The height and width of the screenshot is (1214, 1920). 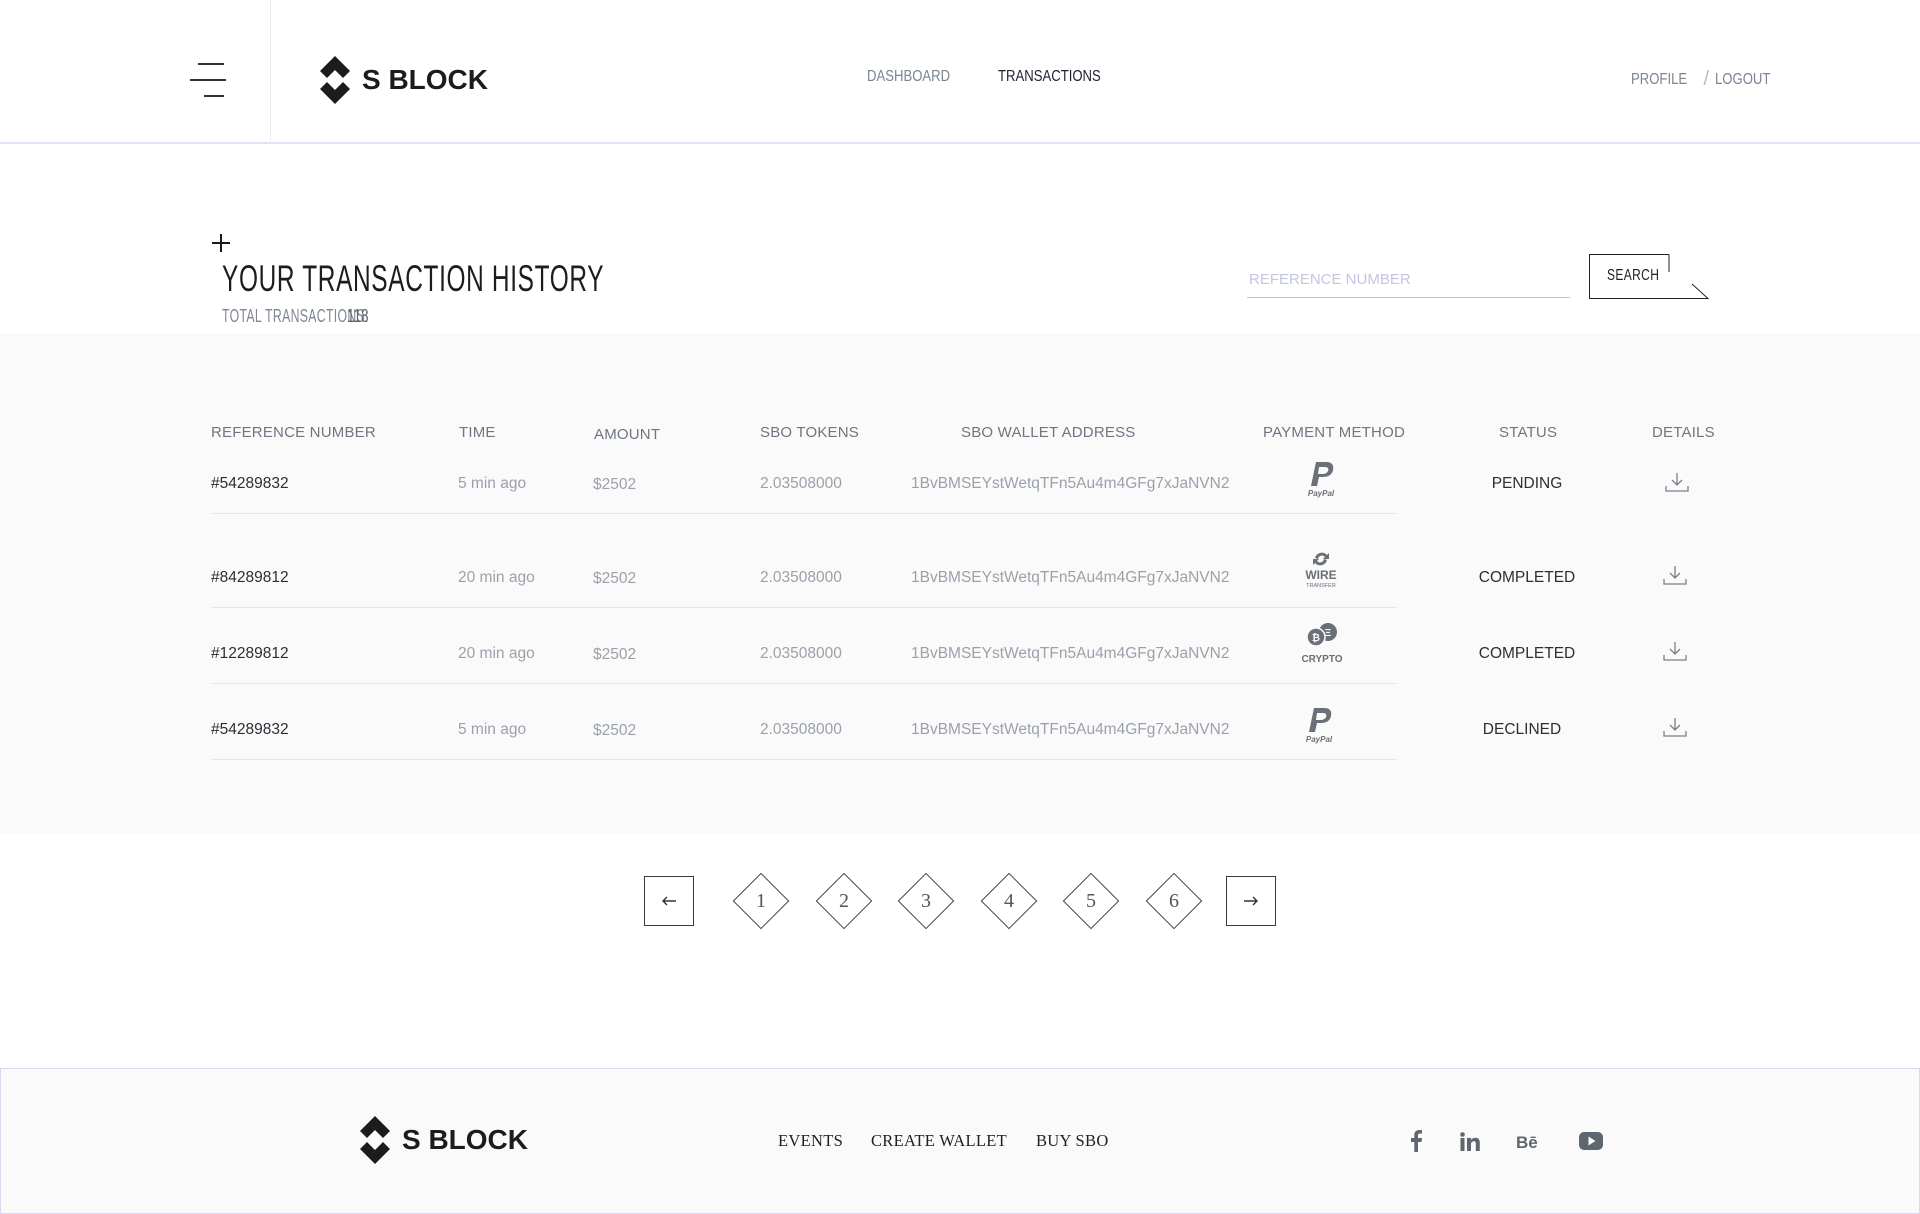 I want to click on search-button-label: SEARCH, so click(x=1633, y=275).